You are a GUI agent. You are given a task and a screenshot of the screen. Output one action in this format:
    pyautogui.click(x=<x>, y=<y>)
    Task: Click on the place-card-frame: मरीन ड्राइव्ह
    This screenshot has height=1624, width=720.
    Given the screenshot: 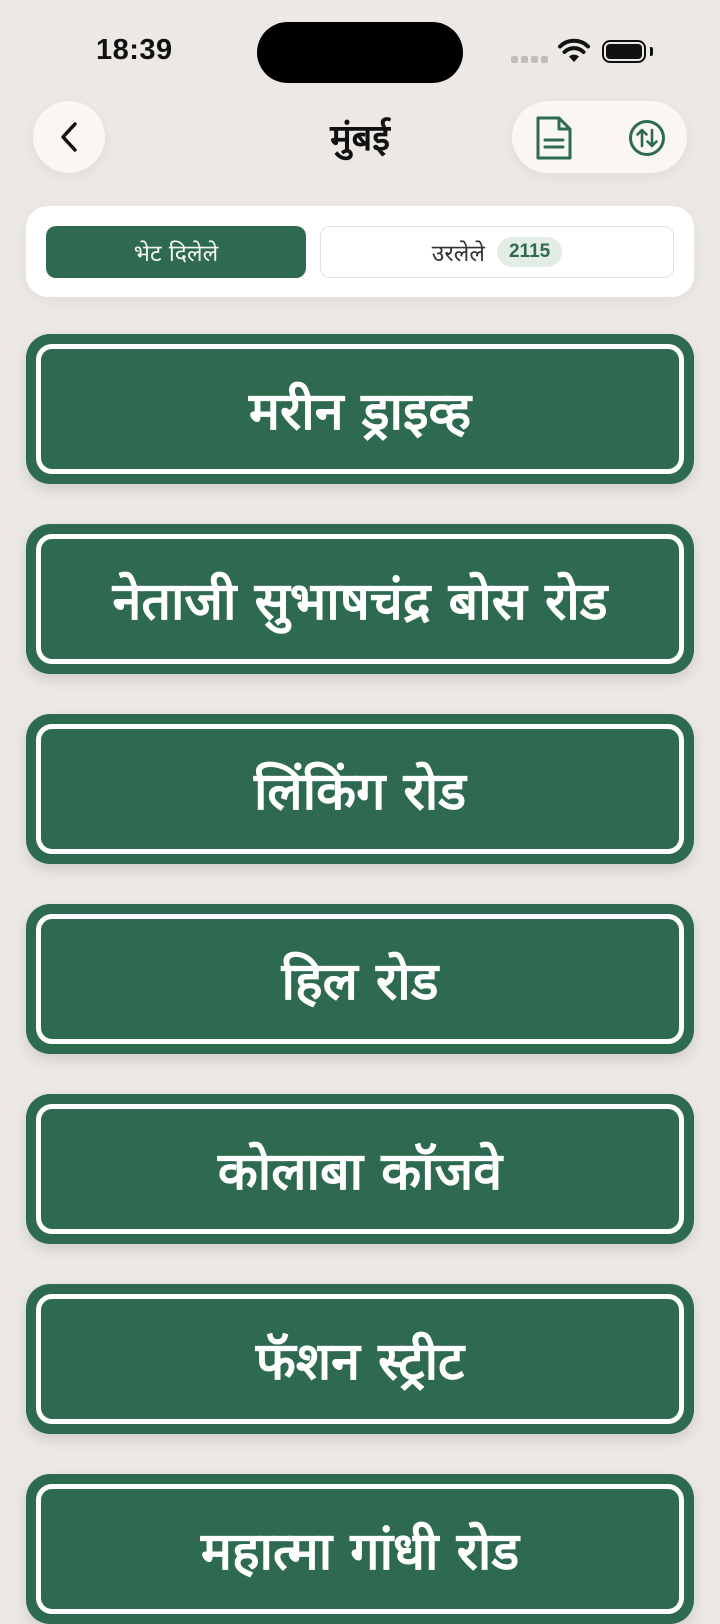 What is the action you would take?
    pyautogui.click(x=360, y=409)
    